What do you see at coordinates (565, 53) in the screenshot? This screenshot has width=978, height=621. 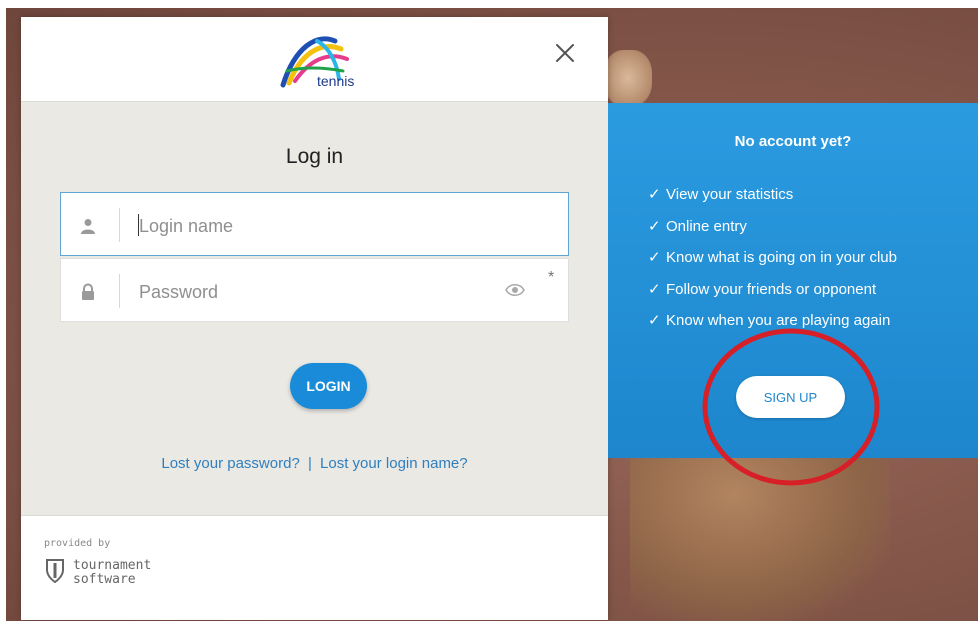 I see `close-icon` at bounding box center [565, 53].